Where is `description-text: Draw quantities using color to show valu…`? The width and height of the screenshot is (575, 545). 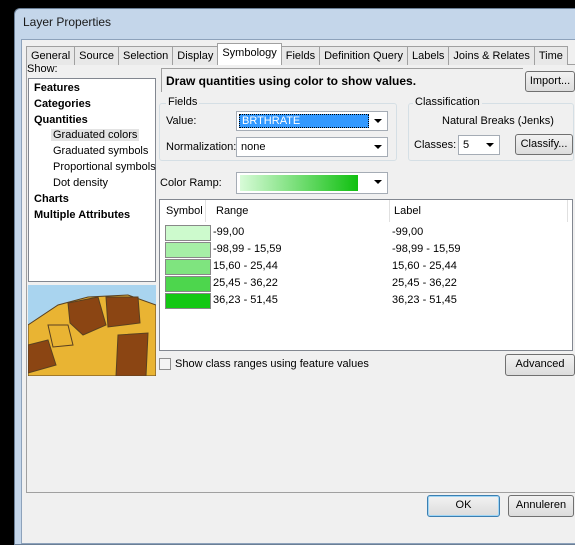 description-text: Draw quantities using color to show valu… is located at coordinates (291, 81).